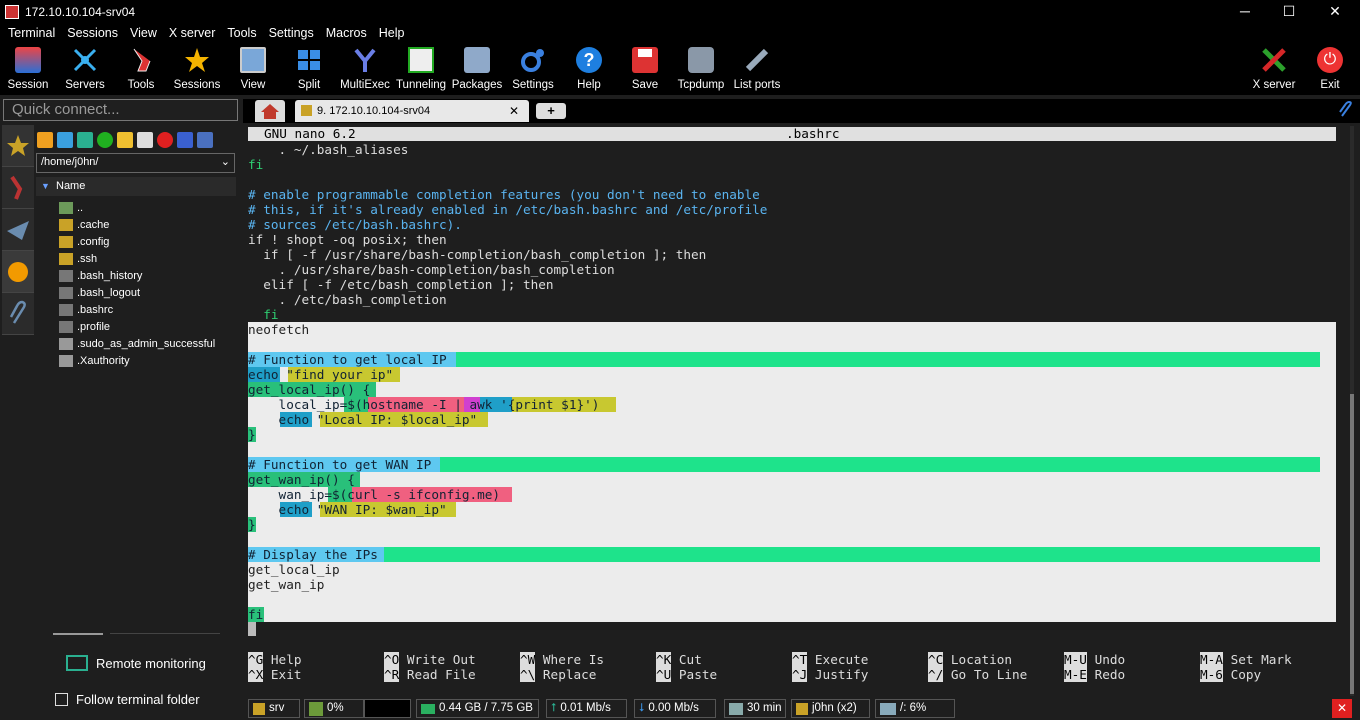  What do you see at coordinates (135, 163) in the screenshot?
I see `path-input: /home/j0hn/ ⌄` at bounding box center [135, 163].